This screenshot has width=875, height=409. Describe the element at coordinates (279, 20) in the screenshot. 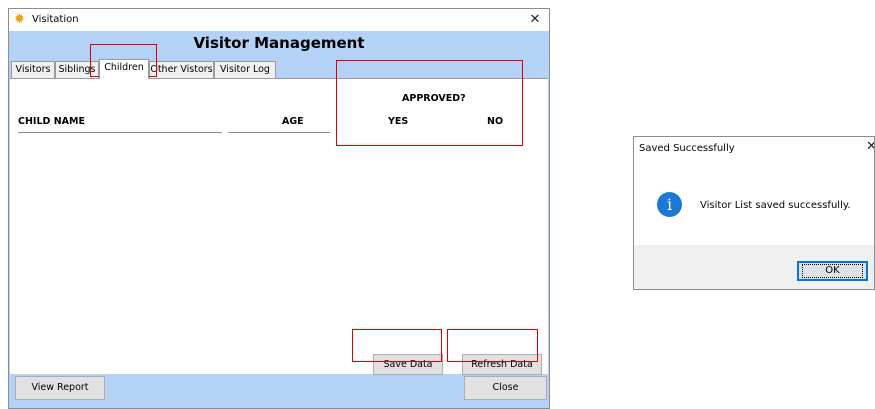

I see `title-bar: ✹ Visitation ✕` at that location.